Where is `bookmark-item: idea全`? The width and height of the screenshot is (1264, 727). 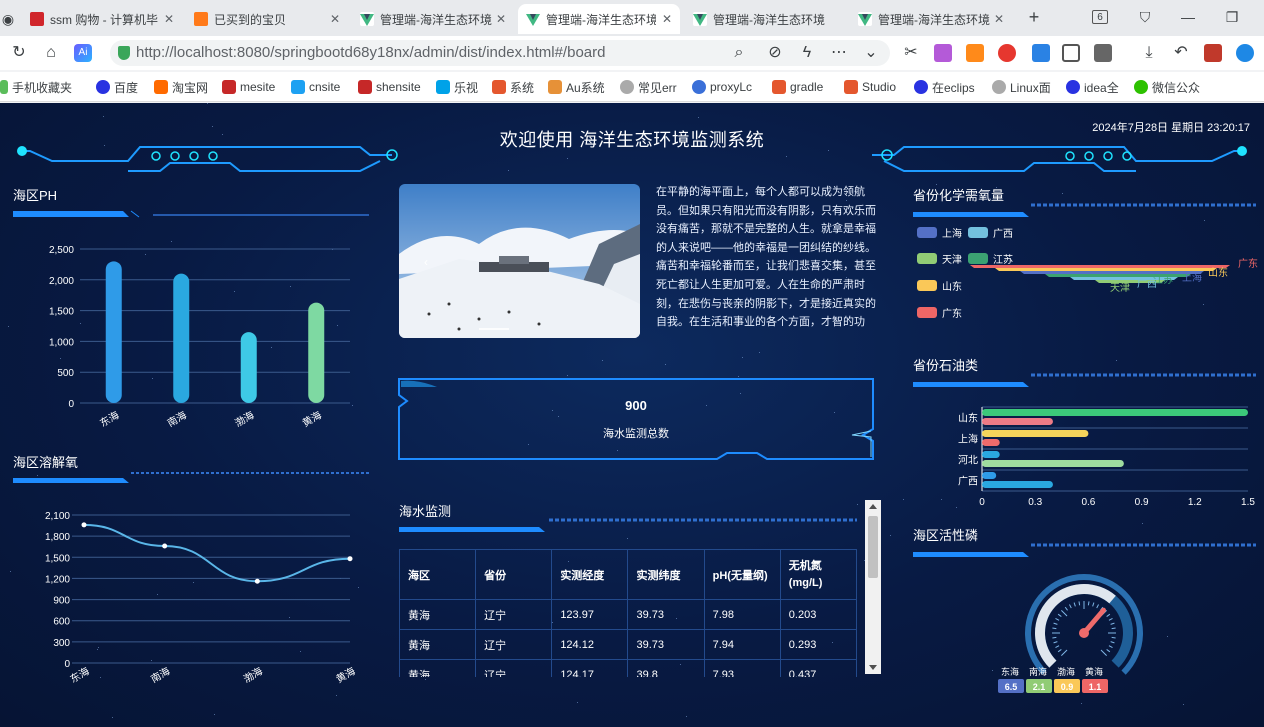 bookmark-item: idea全 is located at coordinates (1092, 87).